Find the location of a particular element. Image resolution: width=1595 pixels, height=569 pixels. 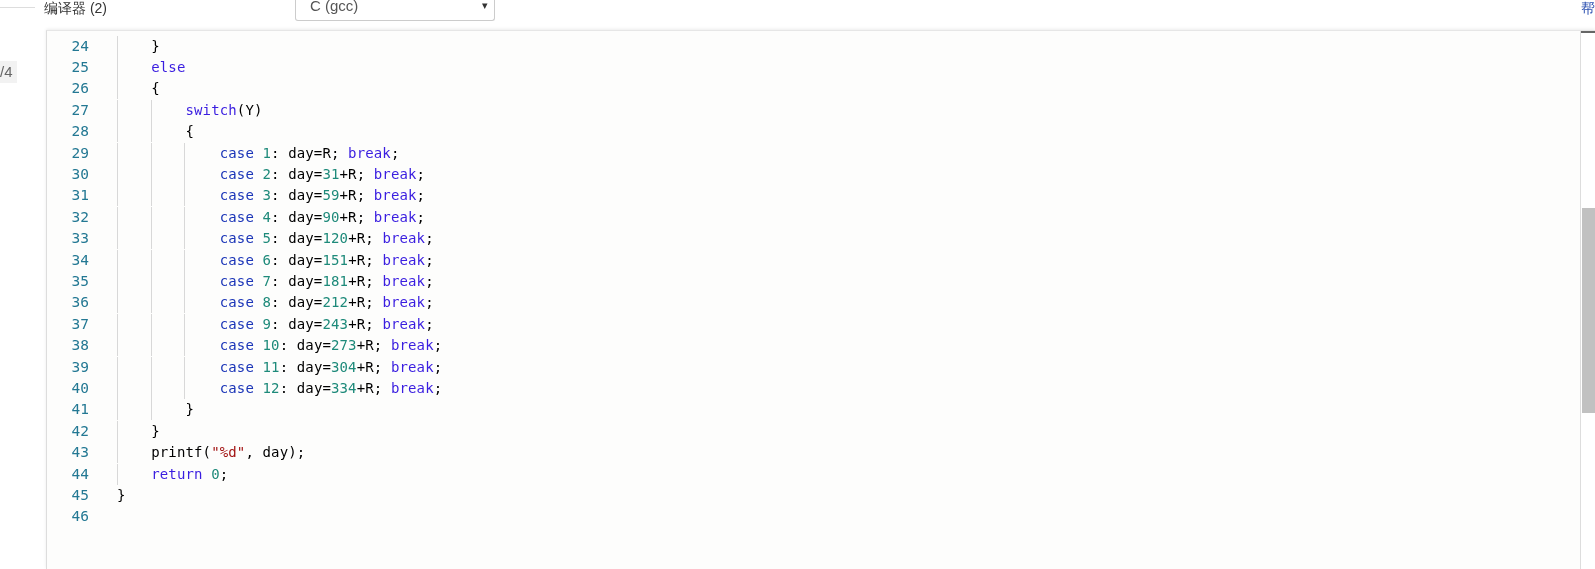

code-line: case 11: day=304+R; break; is located at coordinates (280, 366).